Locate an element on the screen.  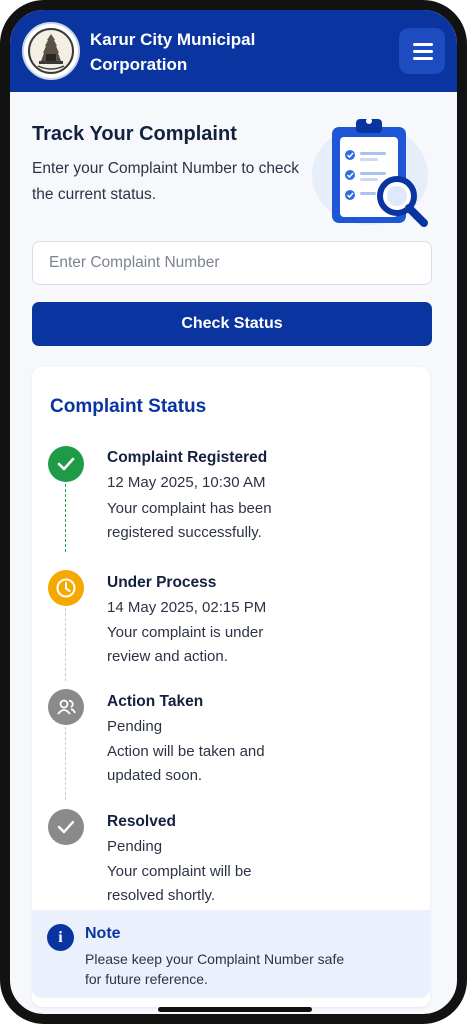
home-indicator is located at coordinates (235, 1009).